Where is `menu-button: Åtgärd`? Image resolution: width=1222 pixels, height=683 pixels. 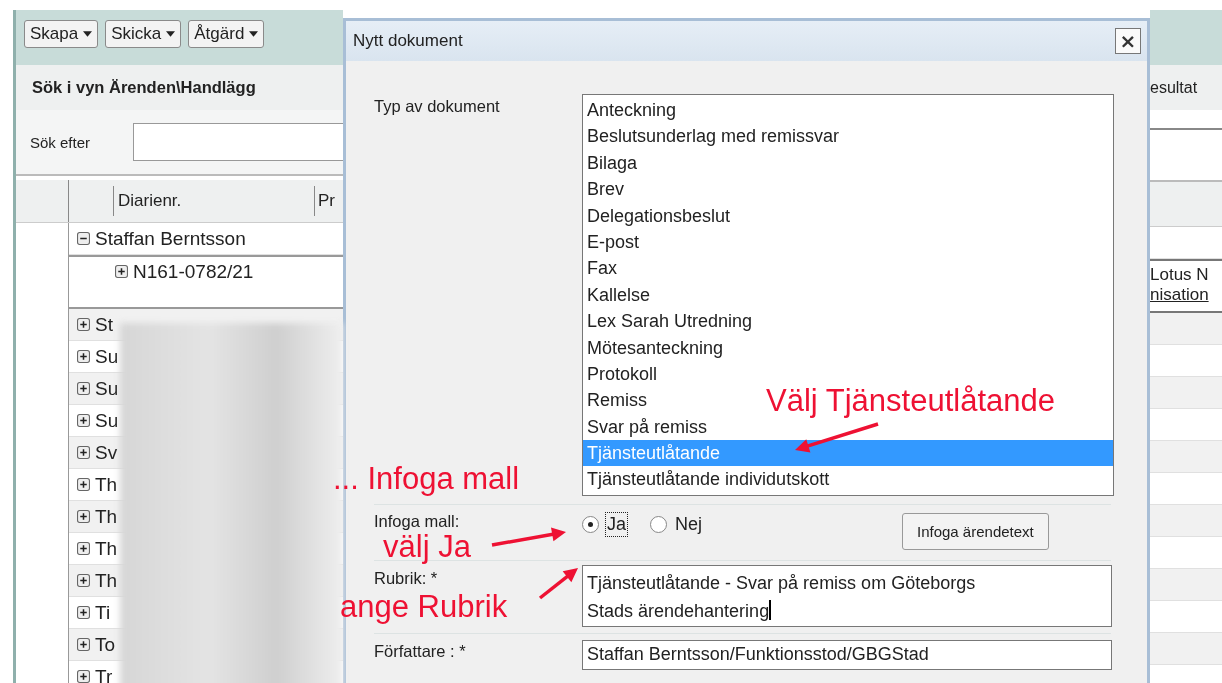 menu-button: Åtgärd is located at coordinates (226, 34).